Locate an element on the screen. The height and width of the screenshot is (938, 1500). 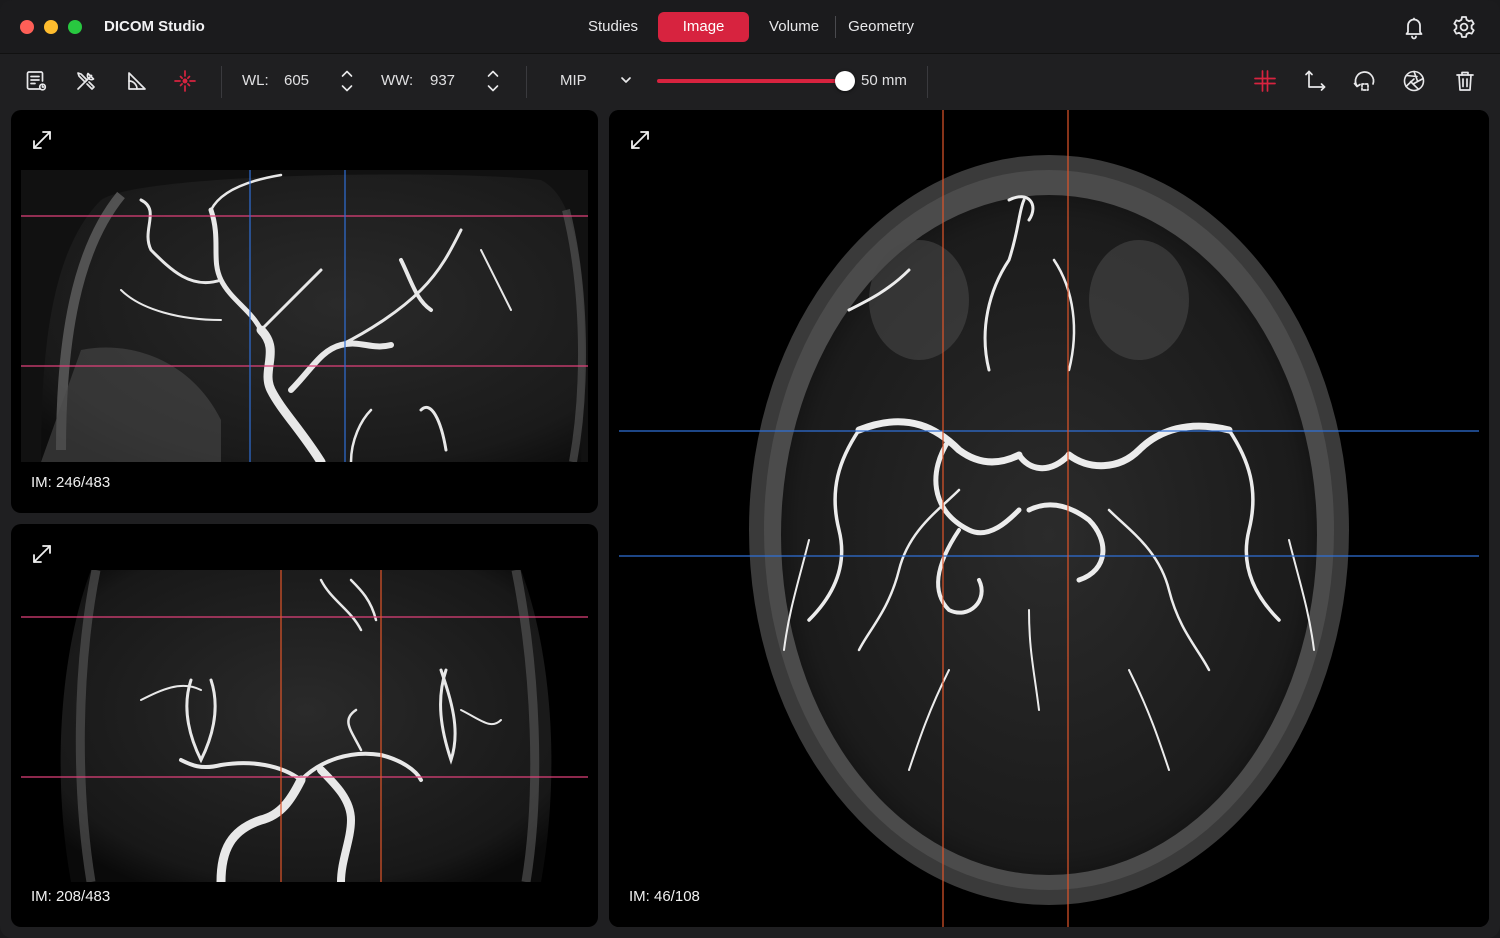
slab-thickness-slider is located at coordinates (756, 81).